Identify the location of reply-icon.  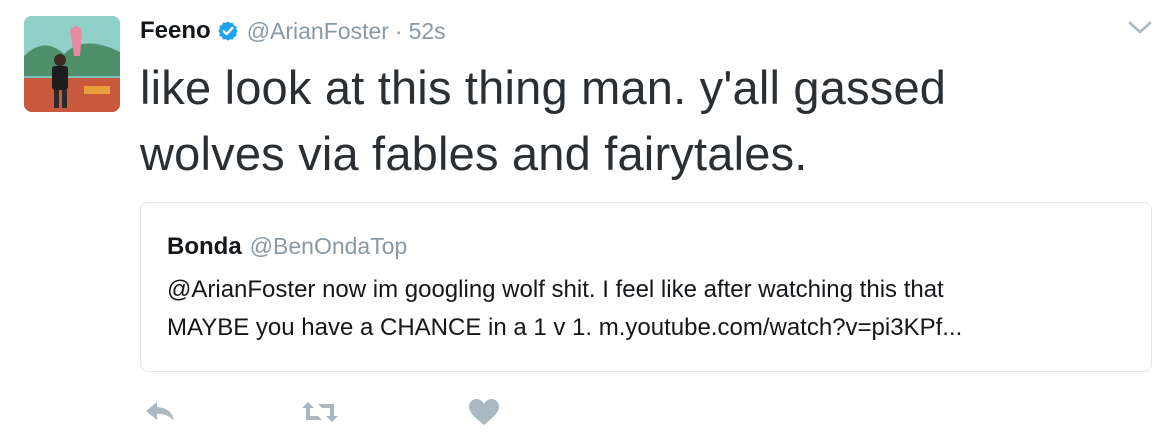
(160, 411).